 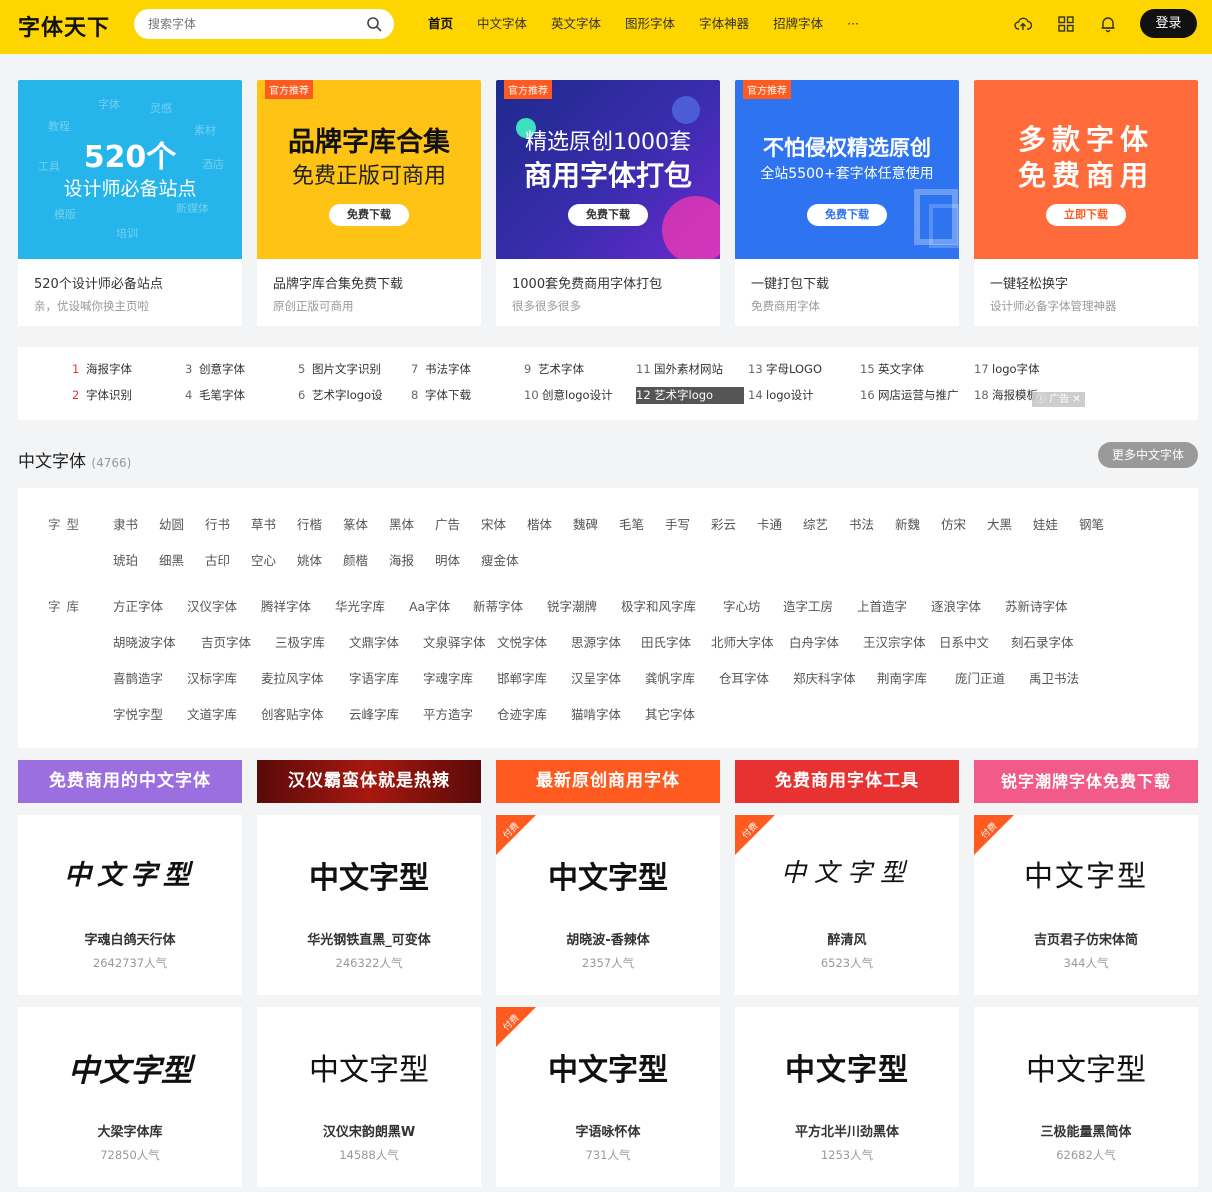 I want to click on filter-tag-library: 创客贴字体, so click(x=292, y=713).